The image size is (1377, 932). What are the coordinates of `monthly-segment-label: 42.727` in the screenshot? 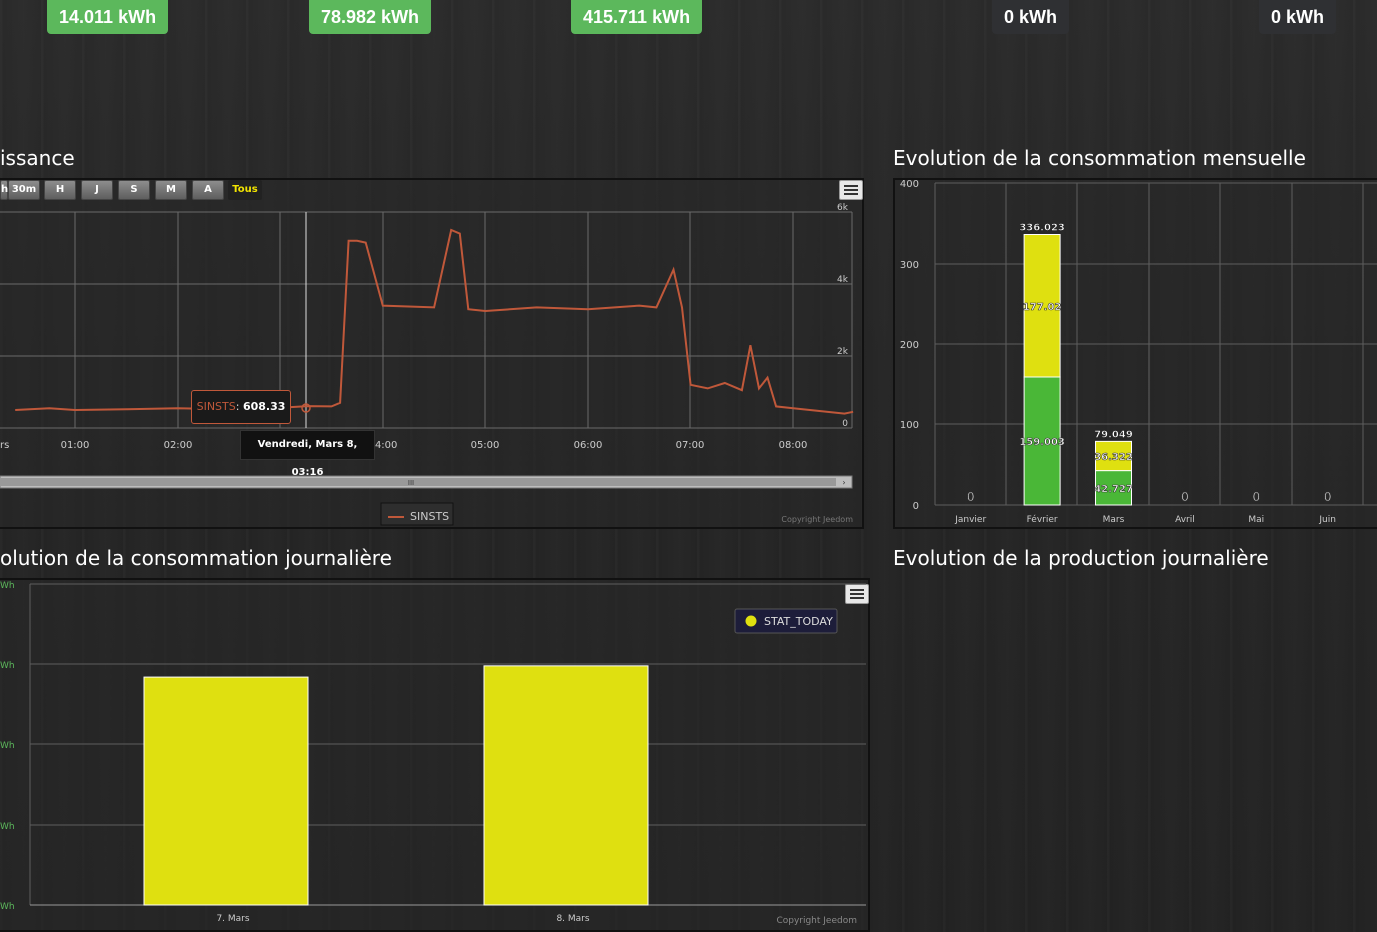 It's located at (1113, 489).